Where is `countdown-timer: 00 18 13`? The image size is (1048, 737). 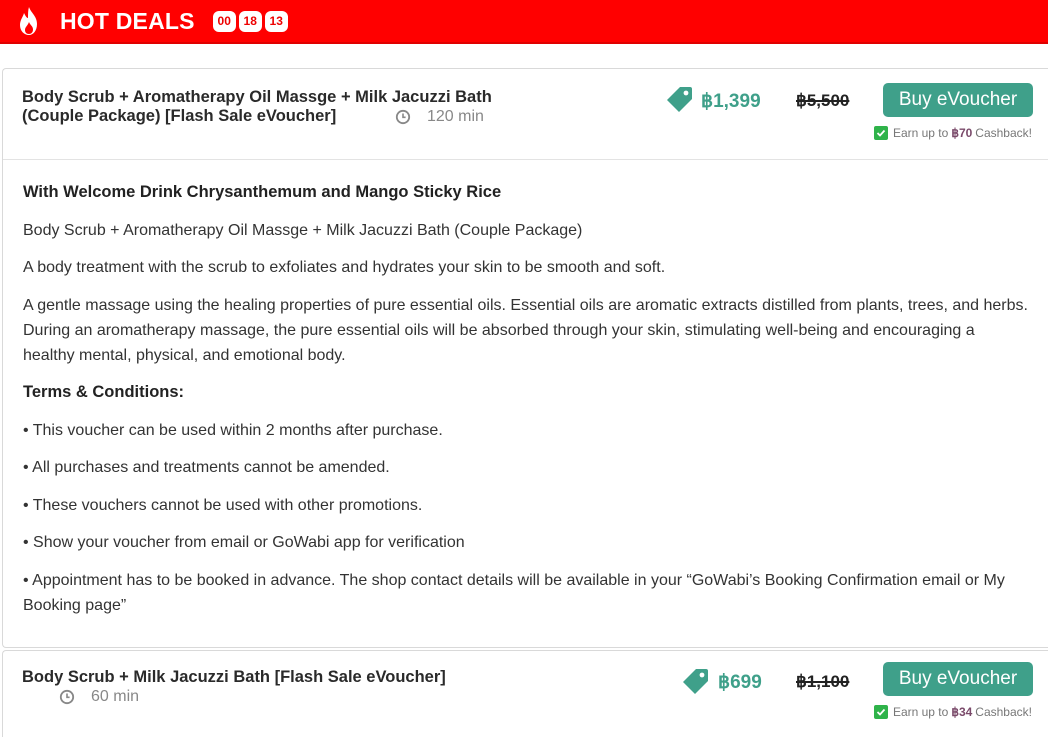 countdown-timer: 00 18 13 is located at coordinates (250, 21).